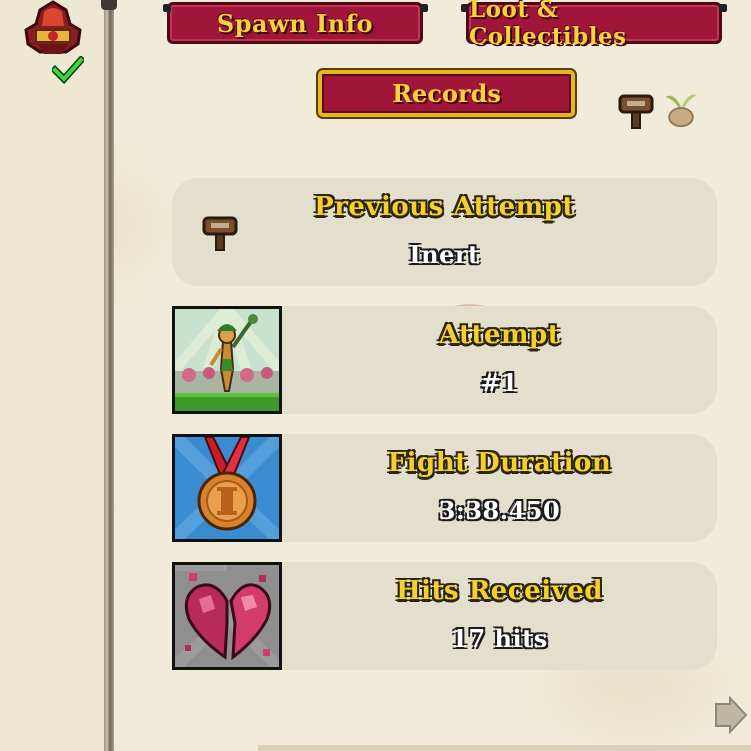 The image size is (751, 751). I want to click on record-title: Hits Received, so click(499, 591).